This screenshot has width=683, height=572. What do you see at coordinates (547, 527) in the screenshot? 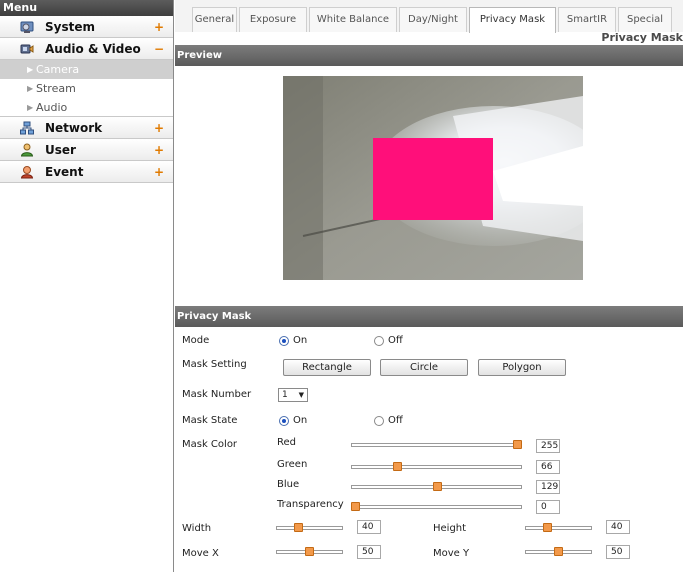
I see `height-slider-thumb` at bounding box center [547, 527].